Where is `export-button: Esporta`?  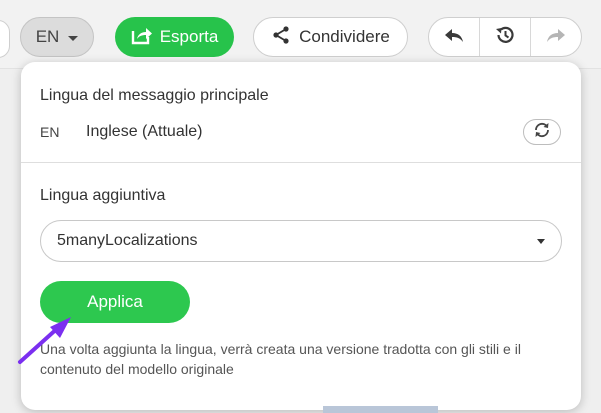
export-button: Esporta is located at coordinates (174, 37).